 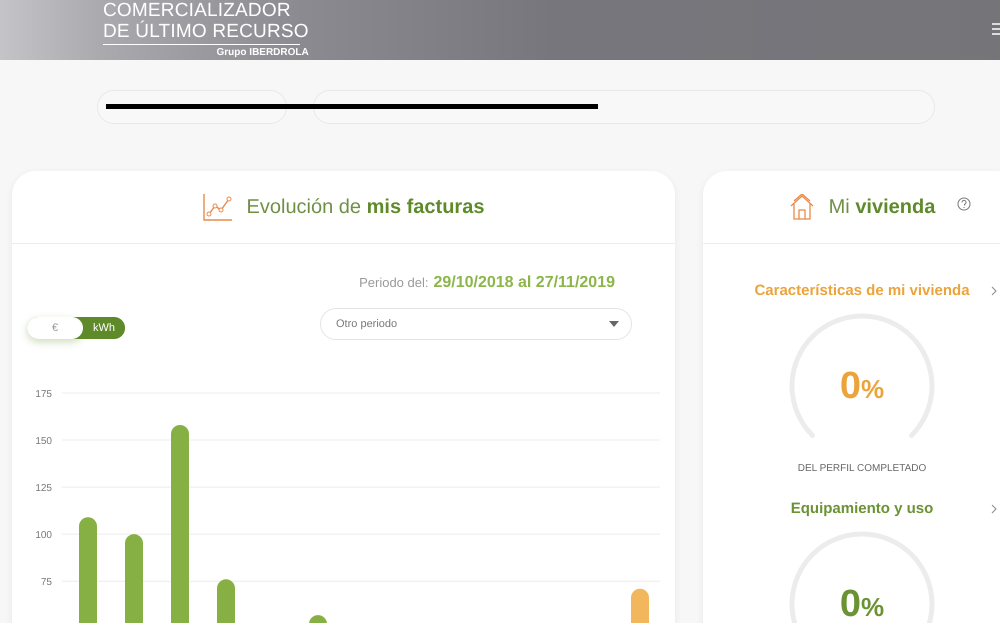 What do you see at coordinates (882, 207) in the screenshot?
I see `card-title: Mi vivienda` at bounding box center [882, 207].